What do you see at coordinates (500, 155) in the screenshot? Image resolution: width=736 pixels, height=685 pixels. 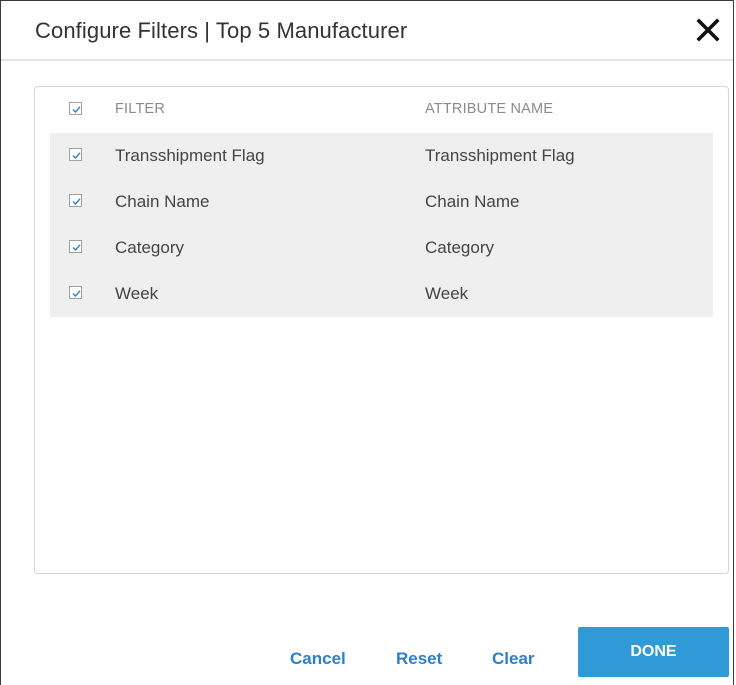 I see `attribute-cell: Transshipment Flag` at bounding box center [500, 155].